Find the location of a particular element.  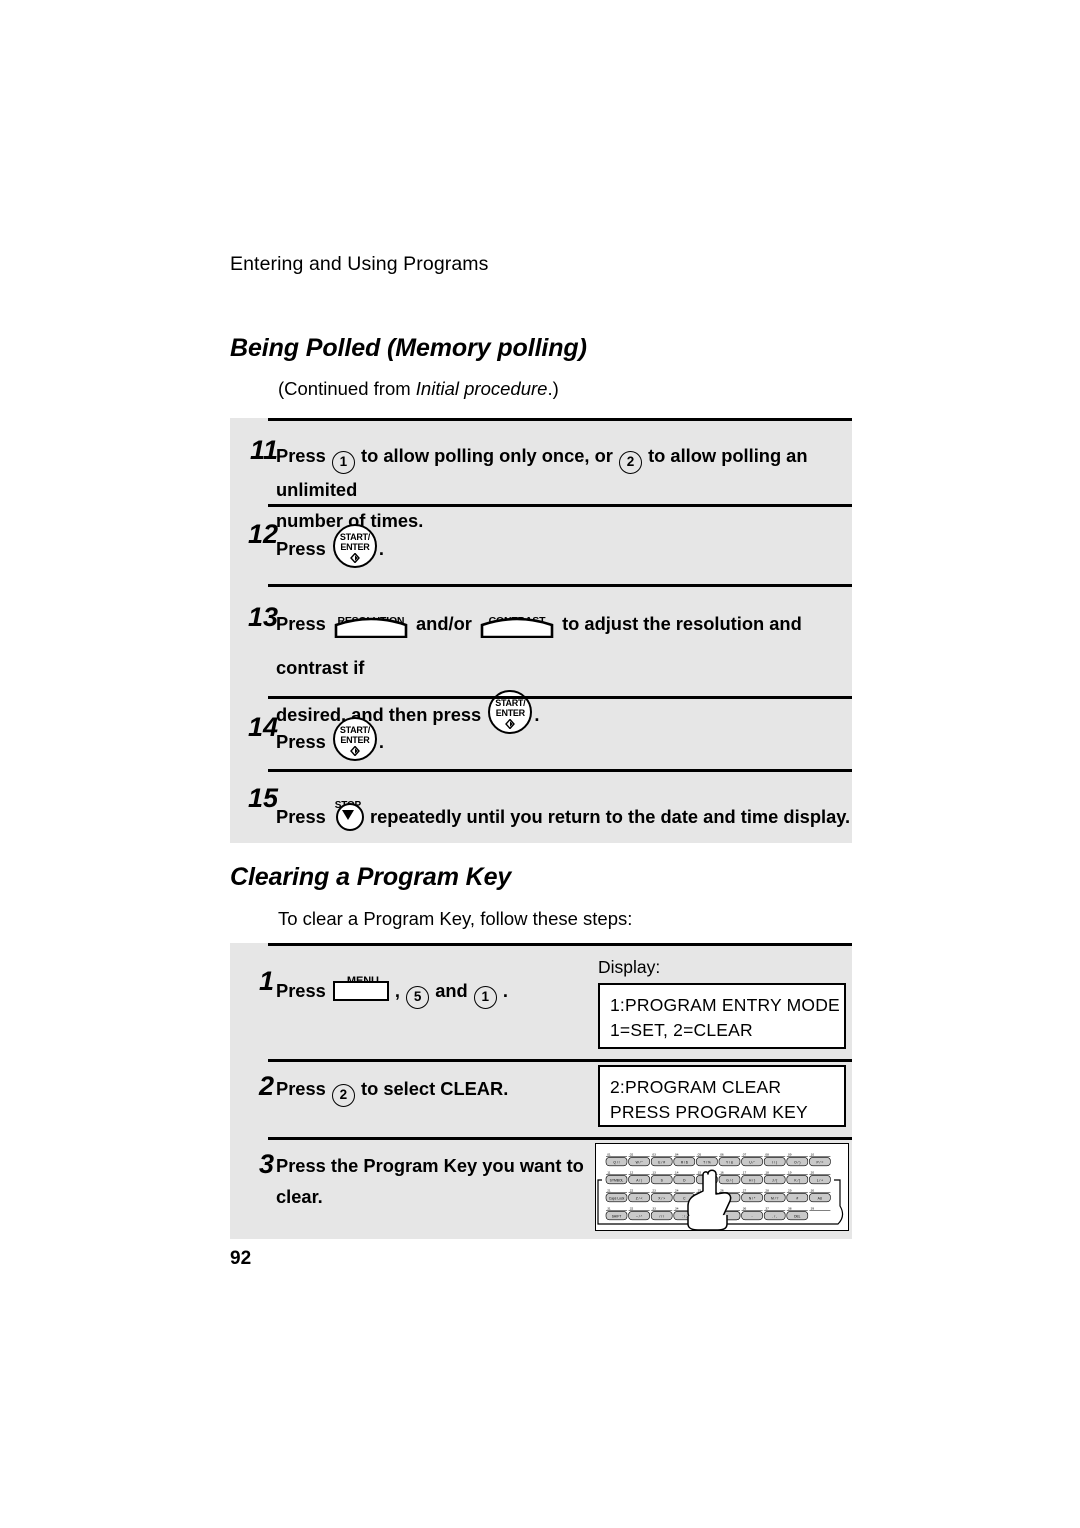

svg-text: 20 is located at coordinates (813, 1172).